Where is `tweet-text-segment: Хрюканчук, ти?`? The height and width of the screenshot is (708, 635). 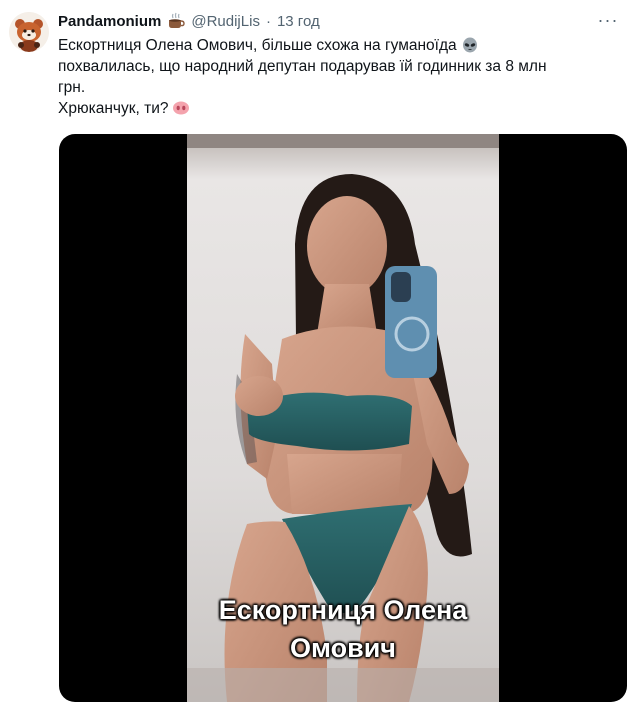
tweet-text-segment: Хрюканчук, ти? is located at coordinates (113, 108).